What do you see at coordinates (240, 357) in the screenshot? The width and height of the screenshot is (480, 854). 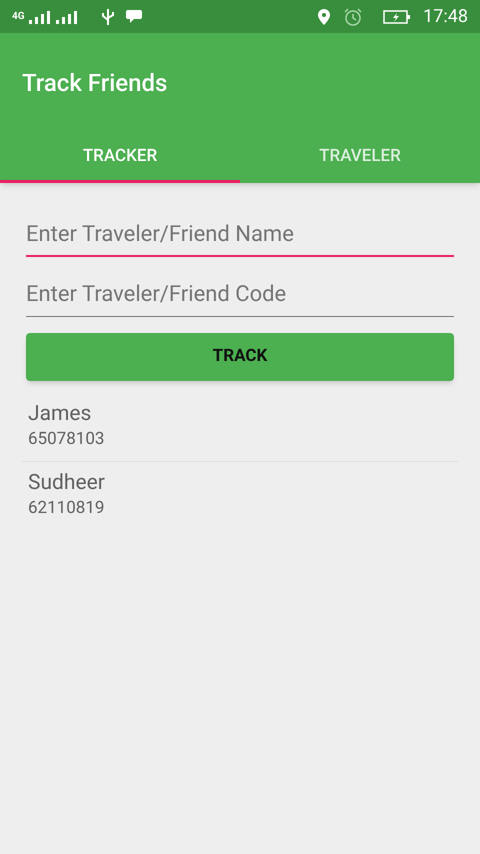 I see `track-button: TRACK` at bounding box center [240, 357].